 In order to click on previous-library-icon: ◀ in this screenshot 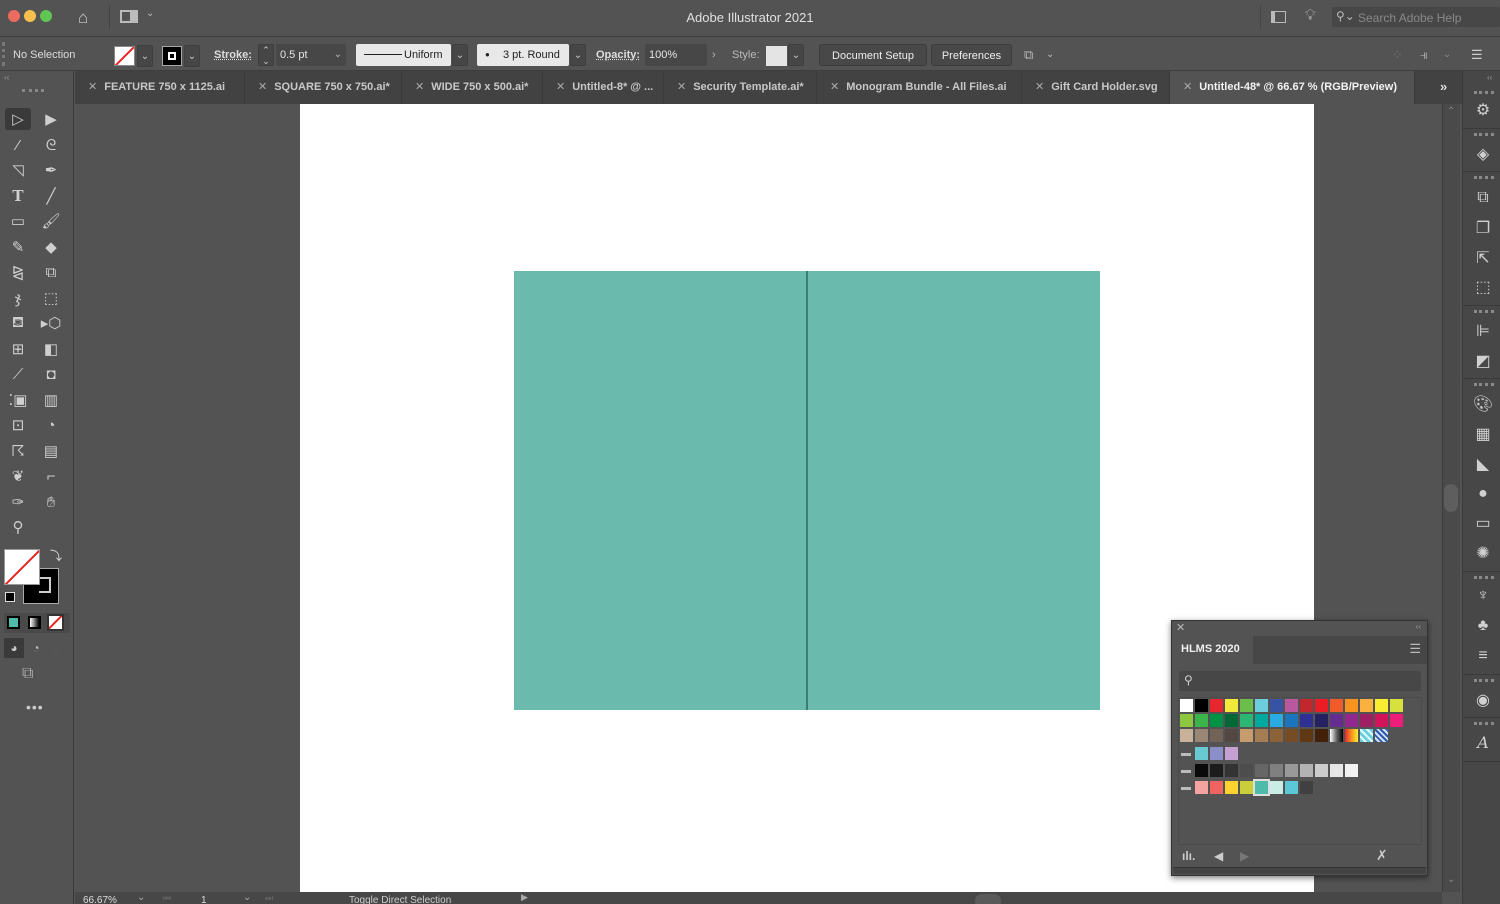, I will do `click(1218, 856)`.